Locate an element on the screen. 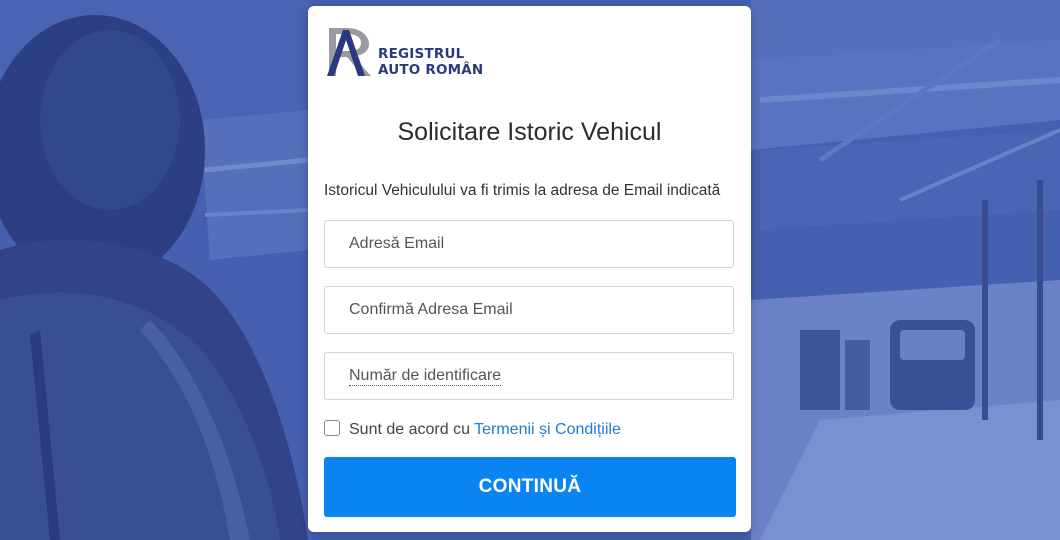 This screenshot has width=1060, height=540. terms-link: Termenii și Condițiile is located at coordinates (547, 429).